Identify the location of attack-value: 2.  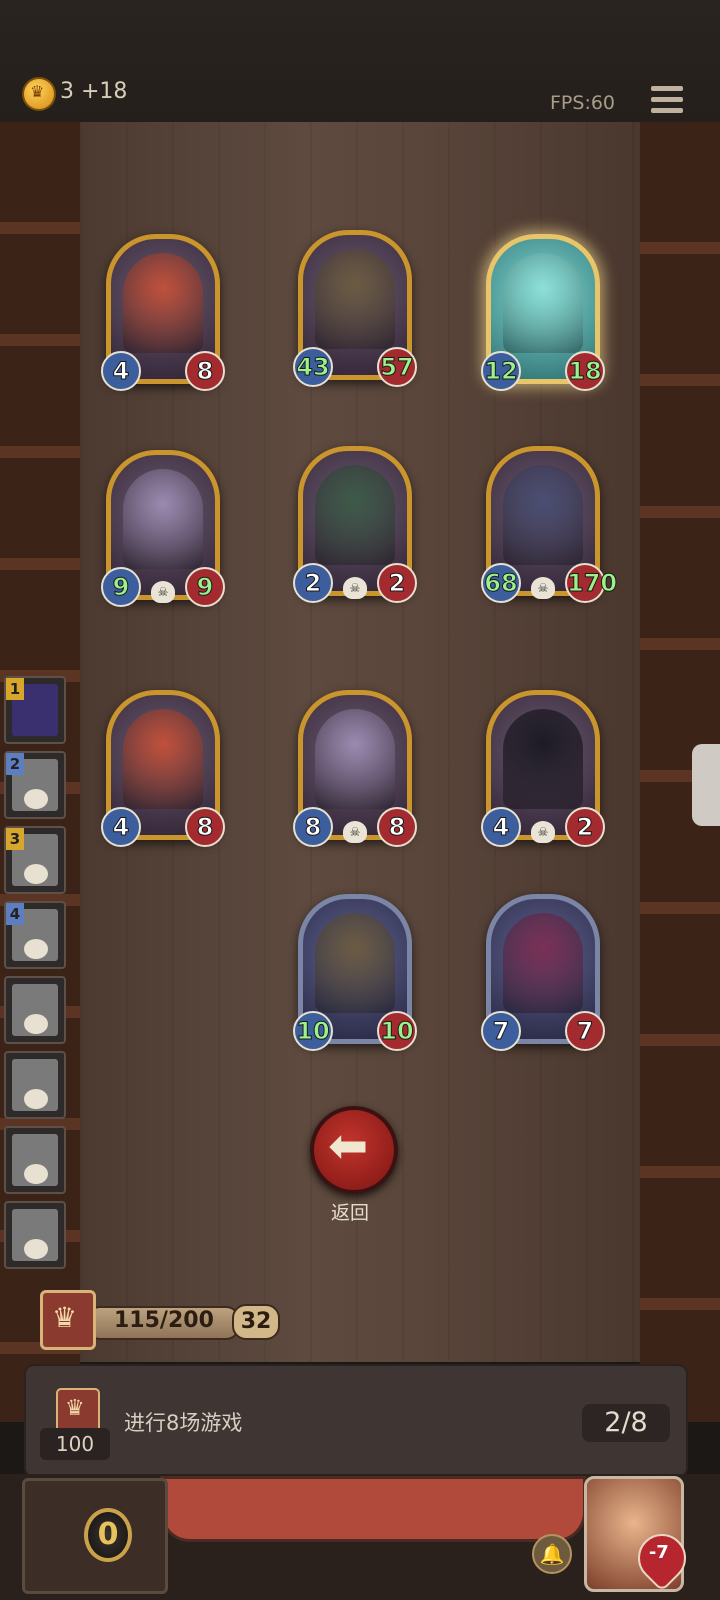
(313, 583).